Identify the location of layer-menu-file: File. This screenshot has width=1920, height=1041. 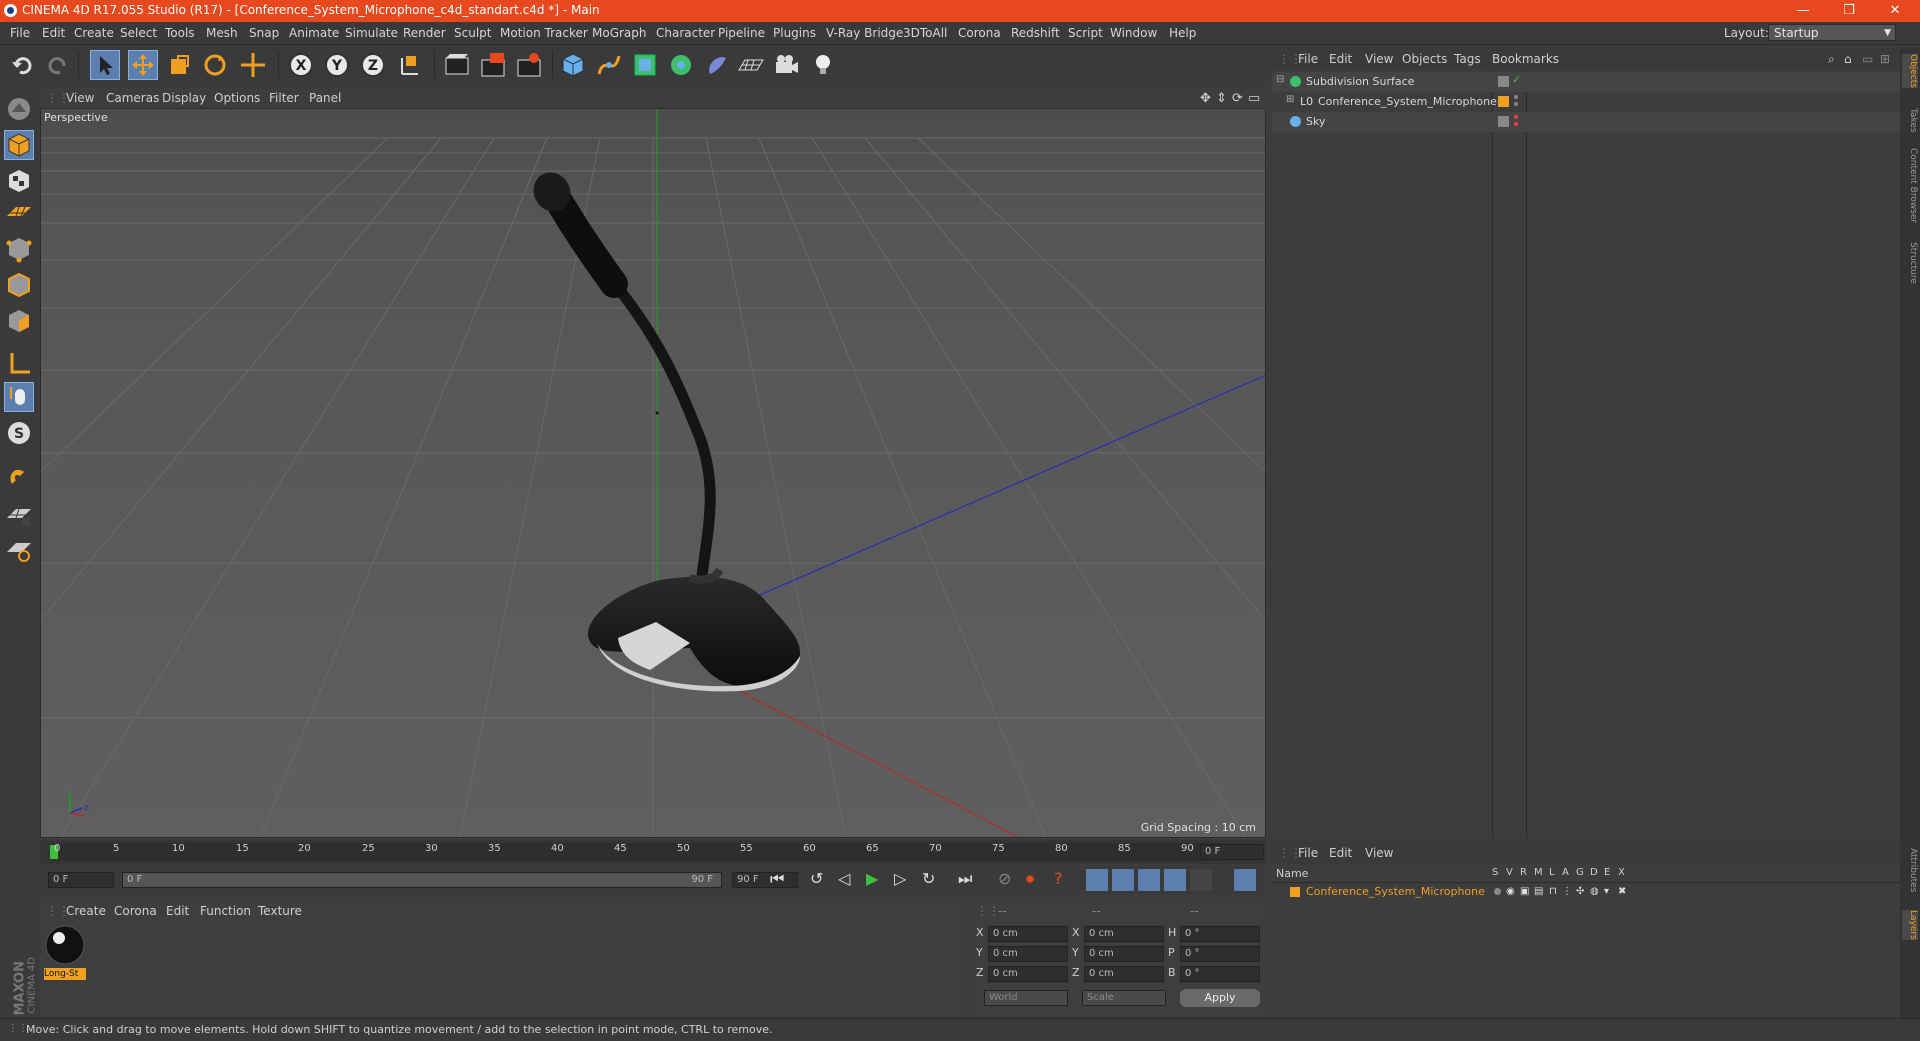
(1308, 853).